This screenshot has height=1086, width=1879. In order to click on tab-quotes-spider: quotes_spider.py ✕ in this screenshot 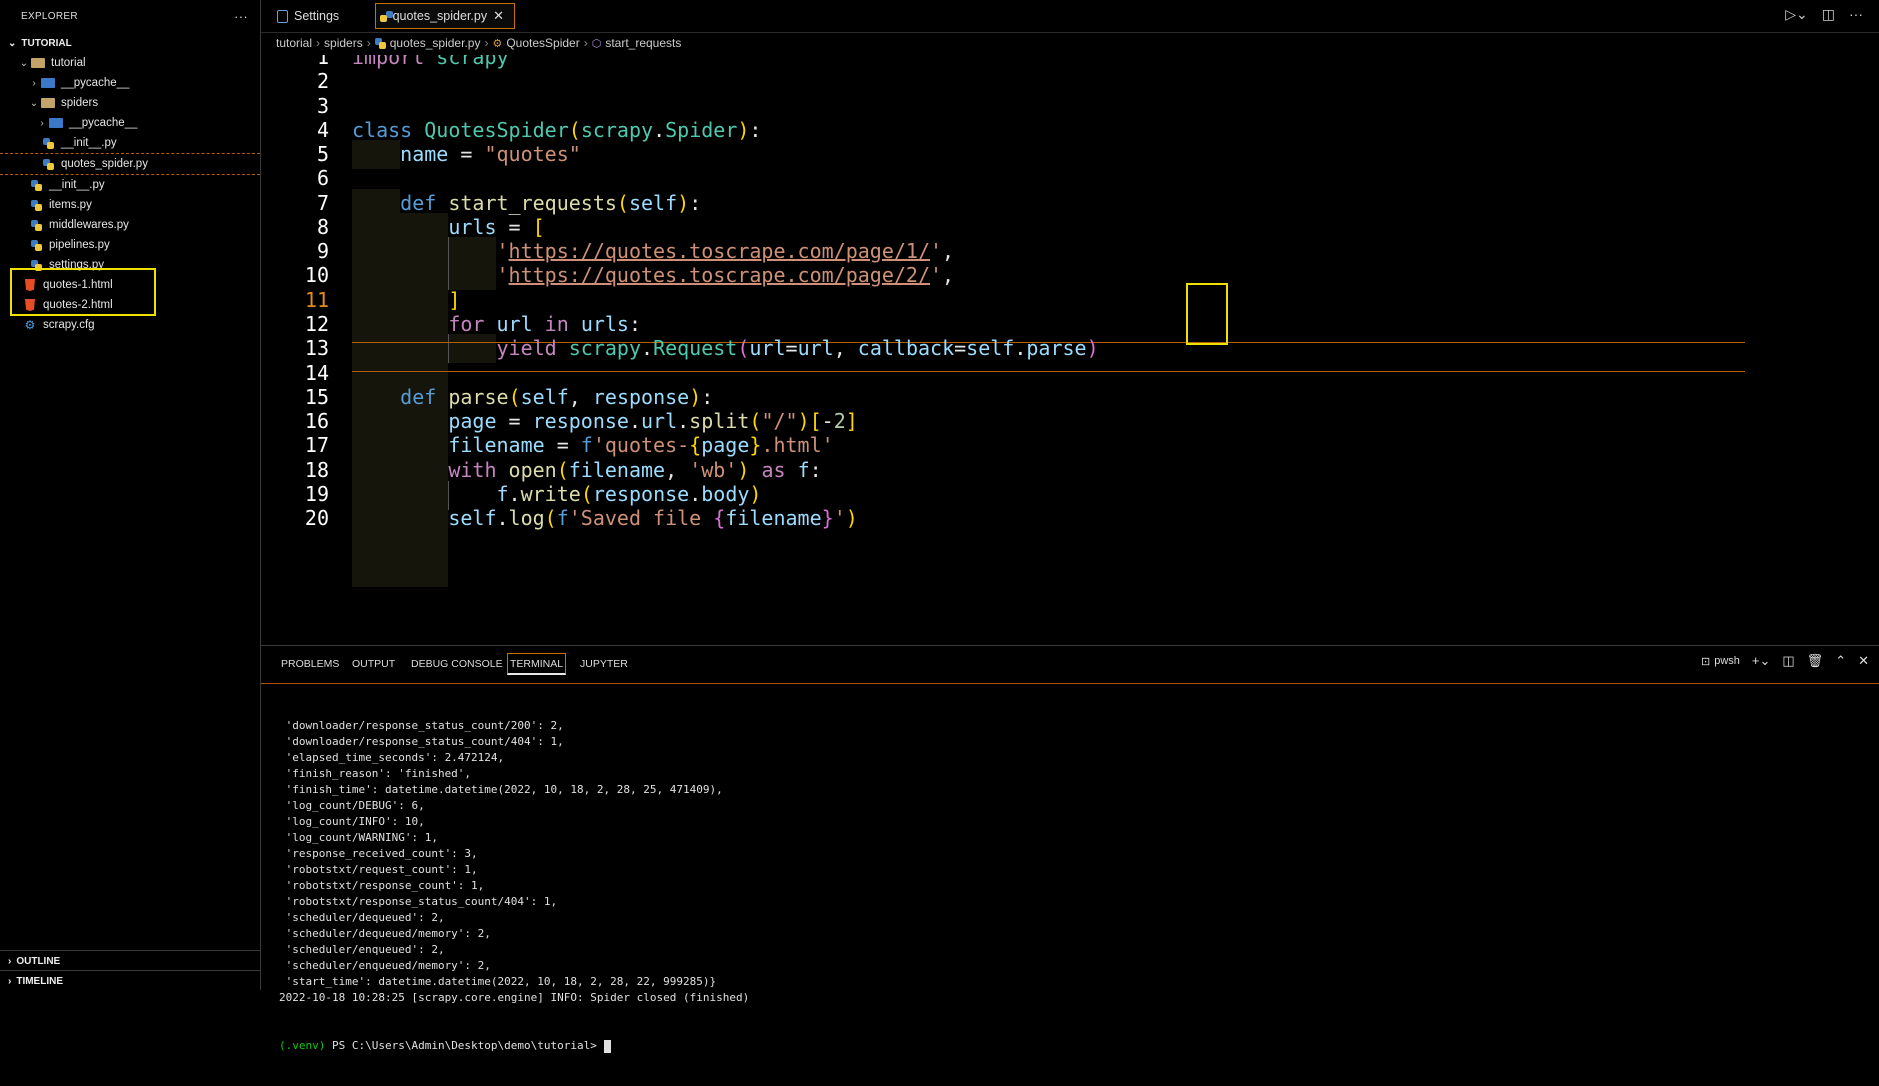, I will do `click(445, 16)`.